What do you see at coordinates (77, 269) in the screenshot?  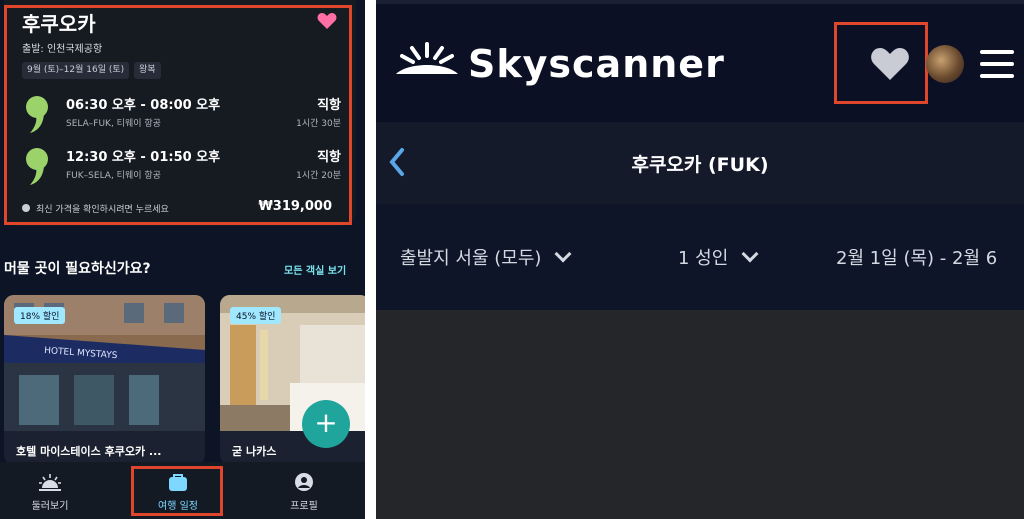 I see `stay-section-title: 머물 곳이 필요하신가요?` at bounding box center [77, 269].